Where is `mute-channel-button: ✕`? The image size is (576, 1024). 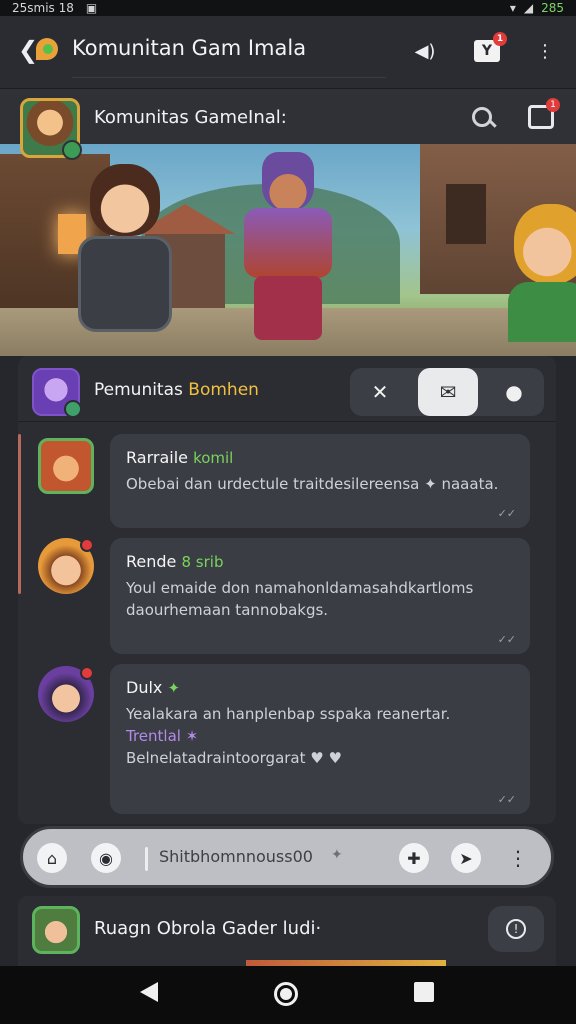
mute-channel-button: ✕ is located at coordinates (380, 392).